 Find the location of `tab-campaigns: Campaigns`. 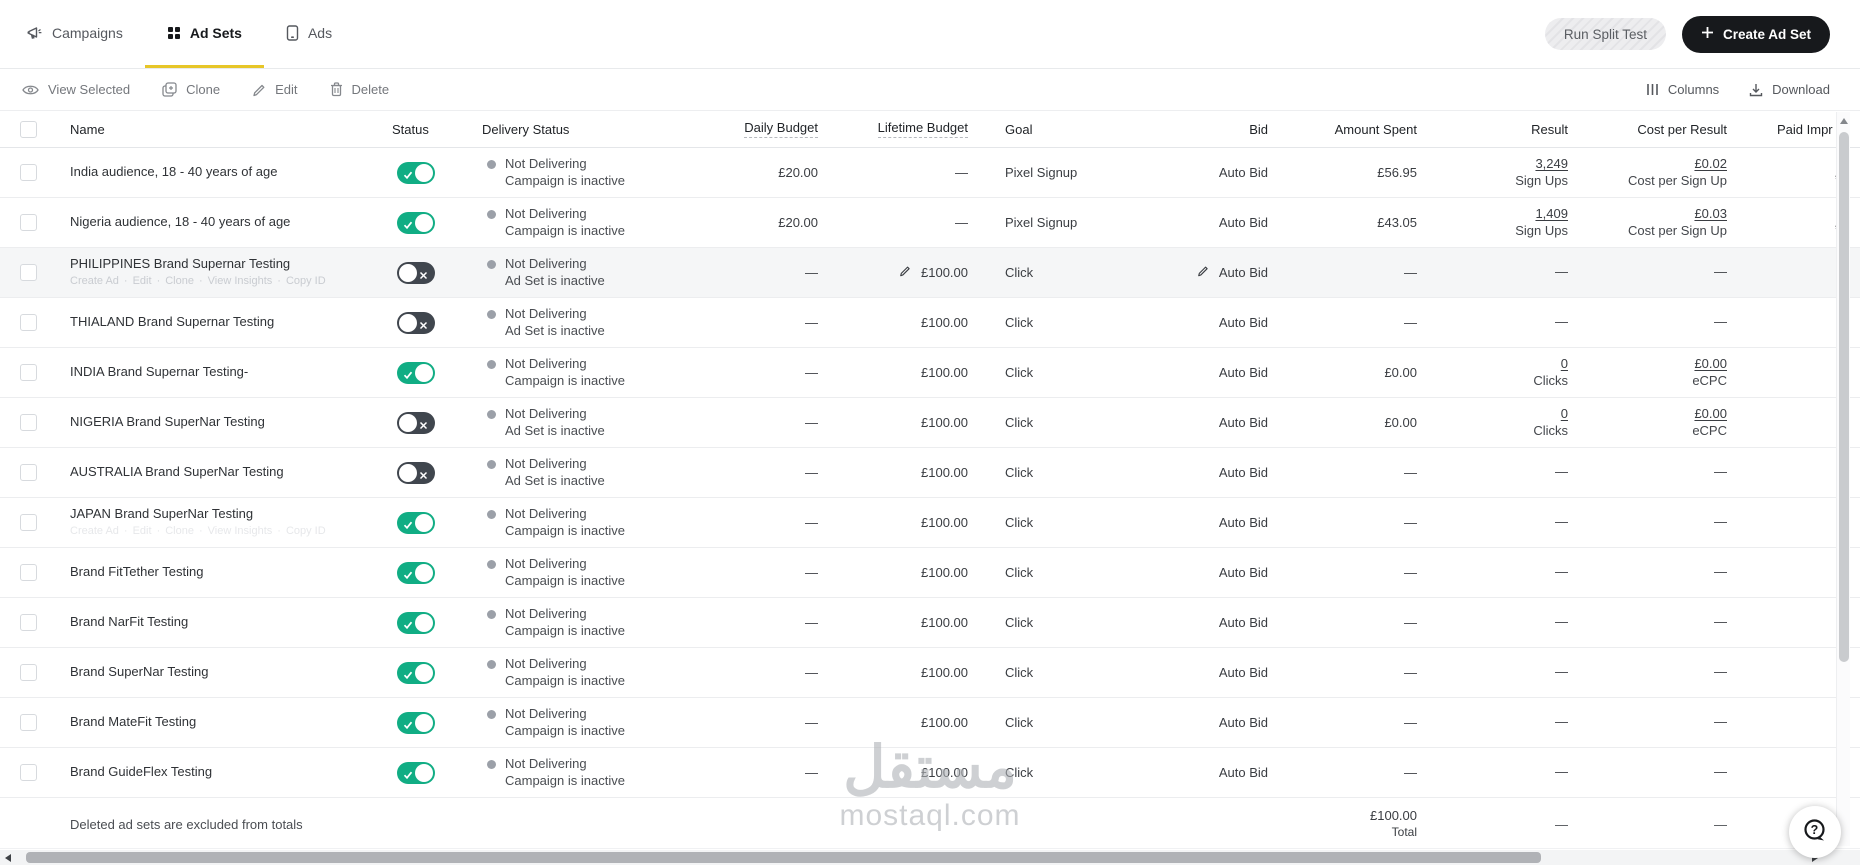

tab-campaigns: Campaigns is located at coordinates (75, 34).